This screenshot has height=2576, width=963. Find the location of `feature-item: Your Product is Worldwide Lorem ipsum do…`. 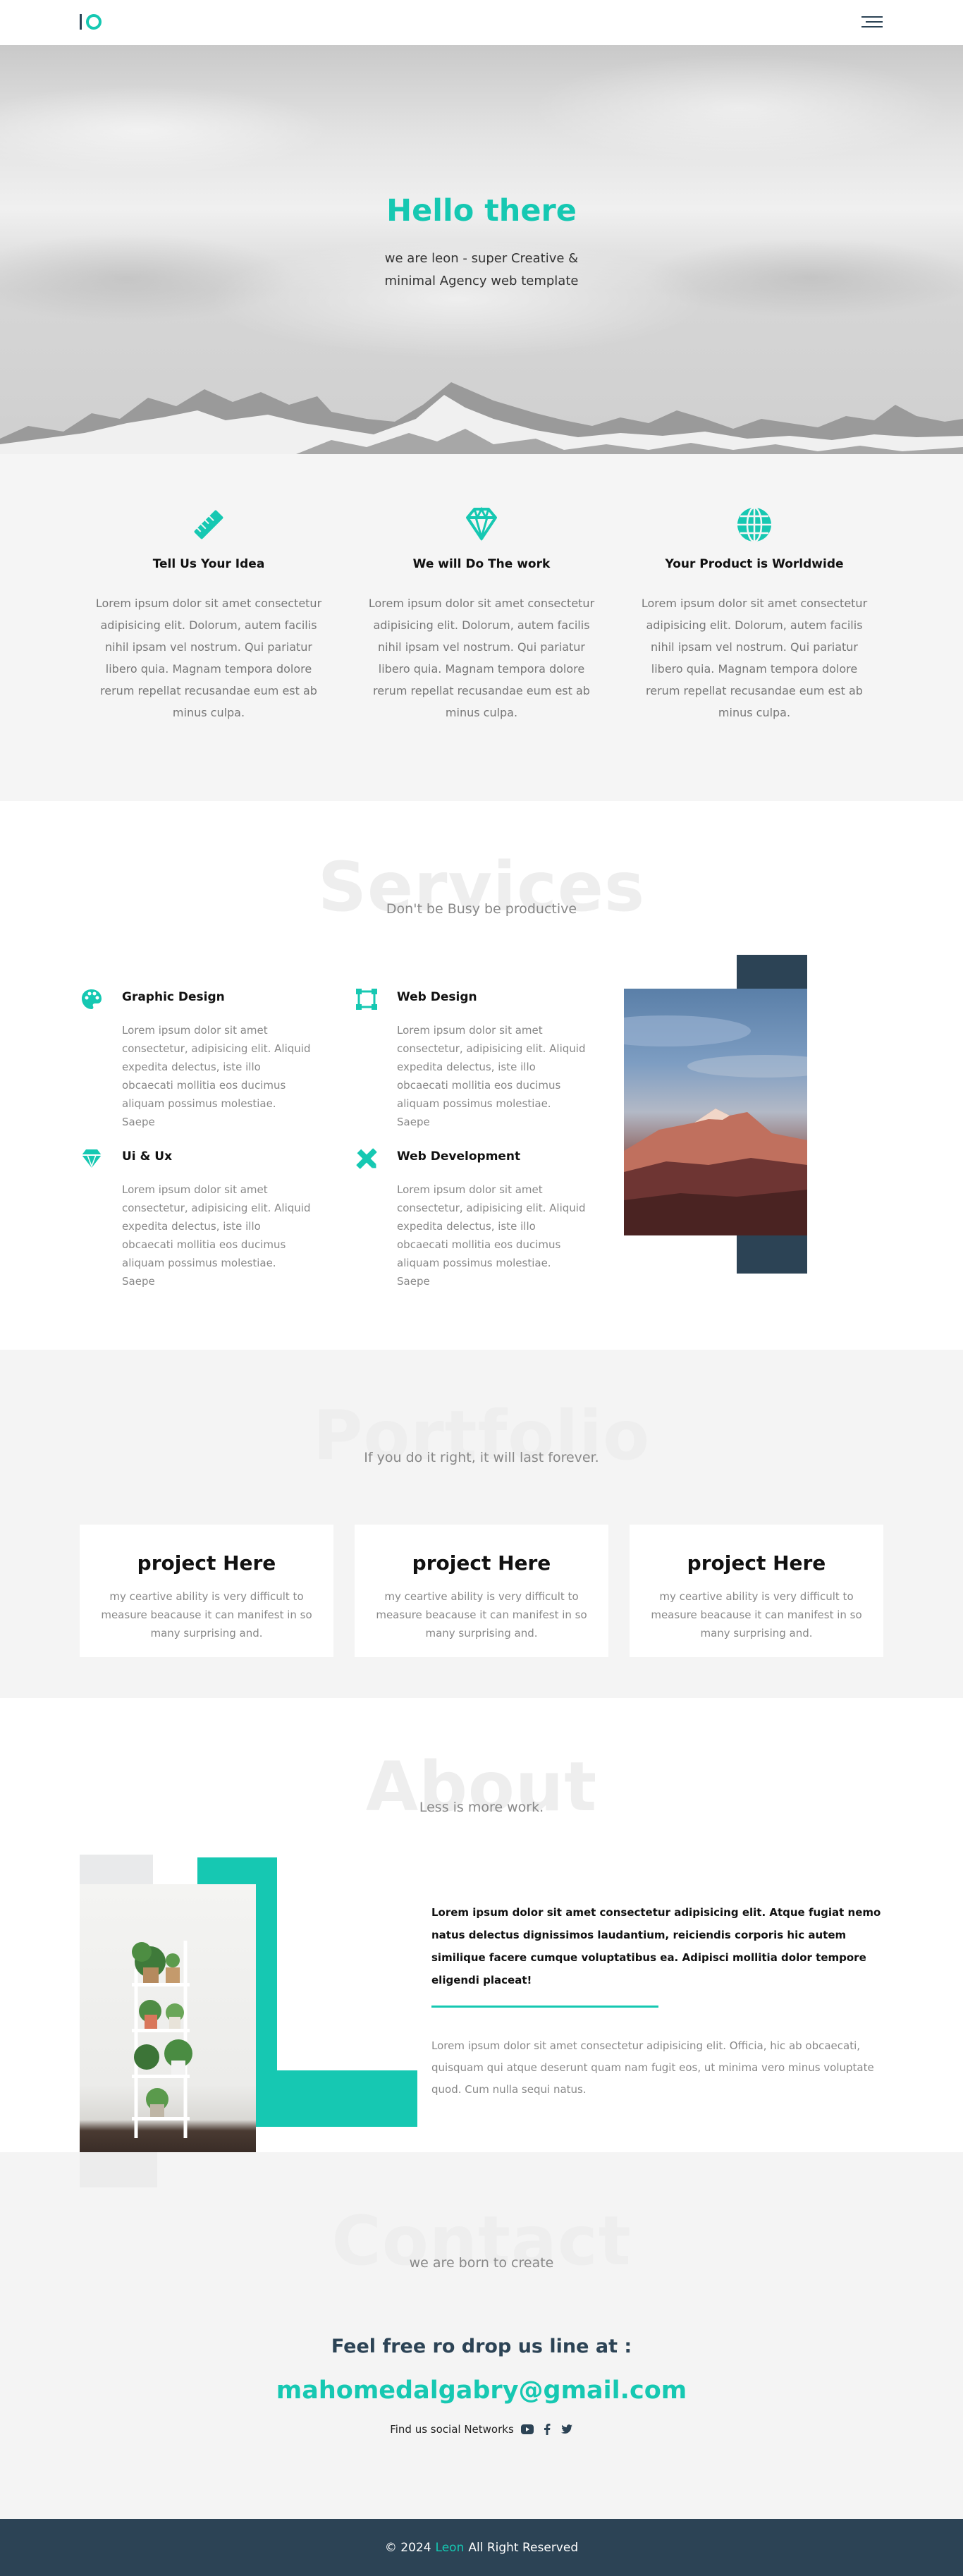

feature-item: Your Product is Worldwide Lorem ipsum do… is located at coordinates (754, 615).